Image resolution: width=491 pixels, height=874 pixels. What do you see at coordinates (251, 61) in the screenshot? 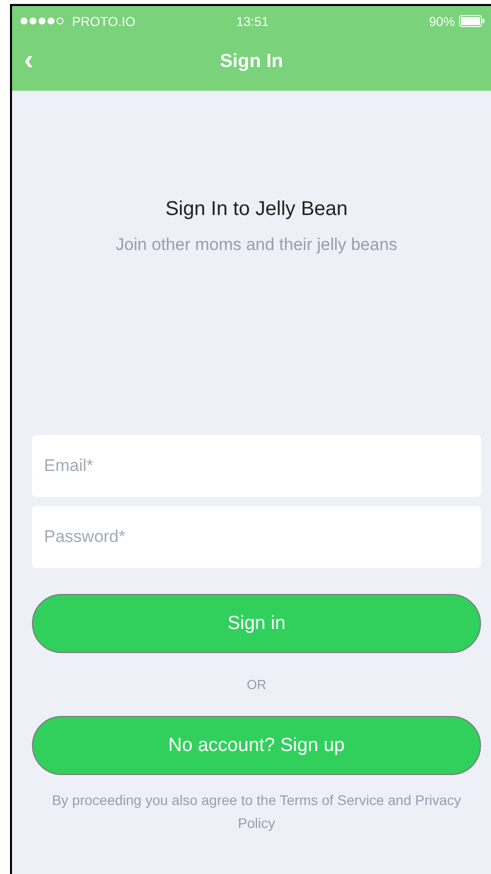
I see `screen-title: Sign In` at bounding box center [251, 61].